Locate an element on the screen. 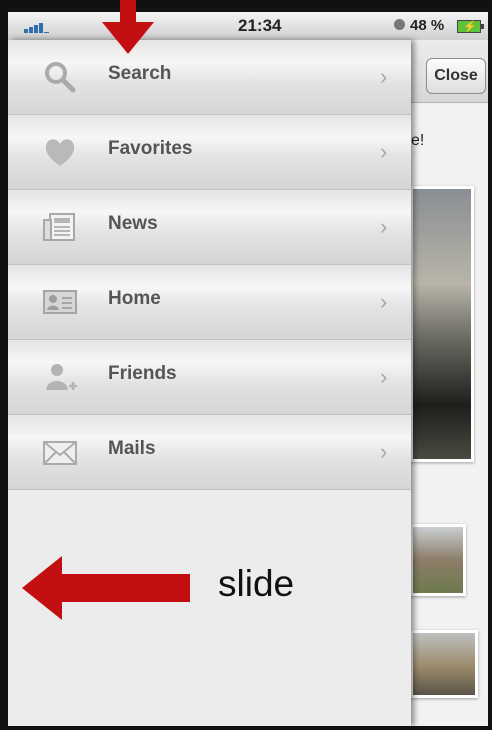 The height and width of the screenshot is (730, 492). search-icon is located at coordinates (60, 77).